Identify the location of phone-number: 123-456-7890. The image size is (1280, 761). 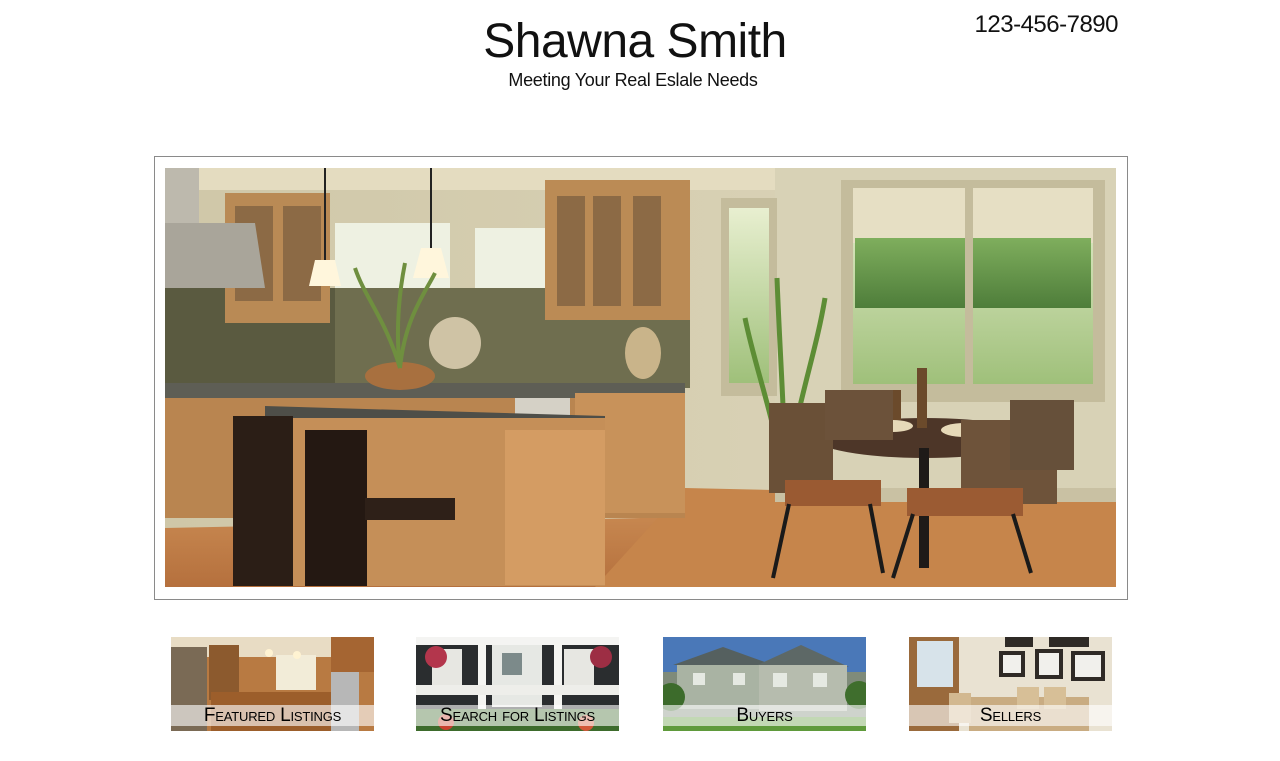
(1039, 25).